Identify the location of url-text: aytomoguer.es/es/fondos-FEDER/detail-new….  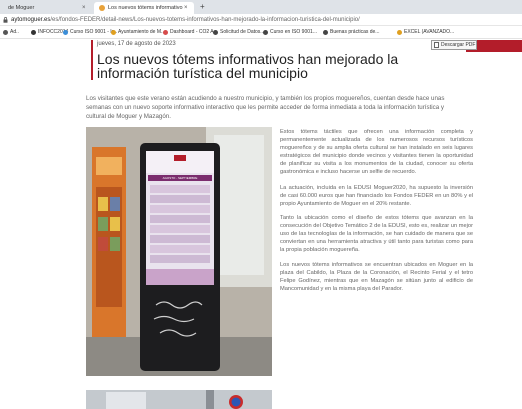
(185, 20).